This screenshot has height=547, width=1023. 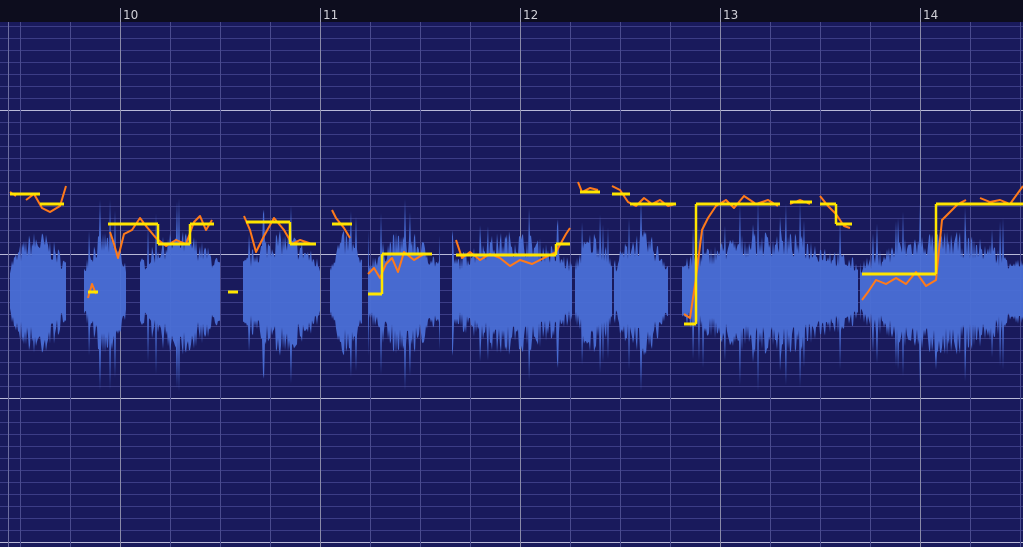 I want to click on bar-label-14: 14, so click(x=931, y=15).